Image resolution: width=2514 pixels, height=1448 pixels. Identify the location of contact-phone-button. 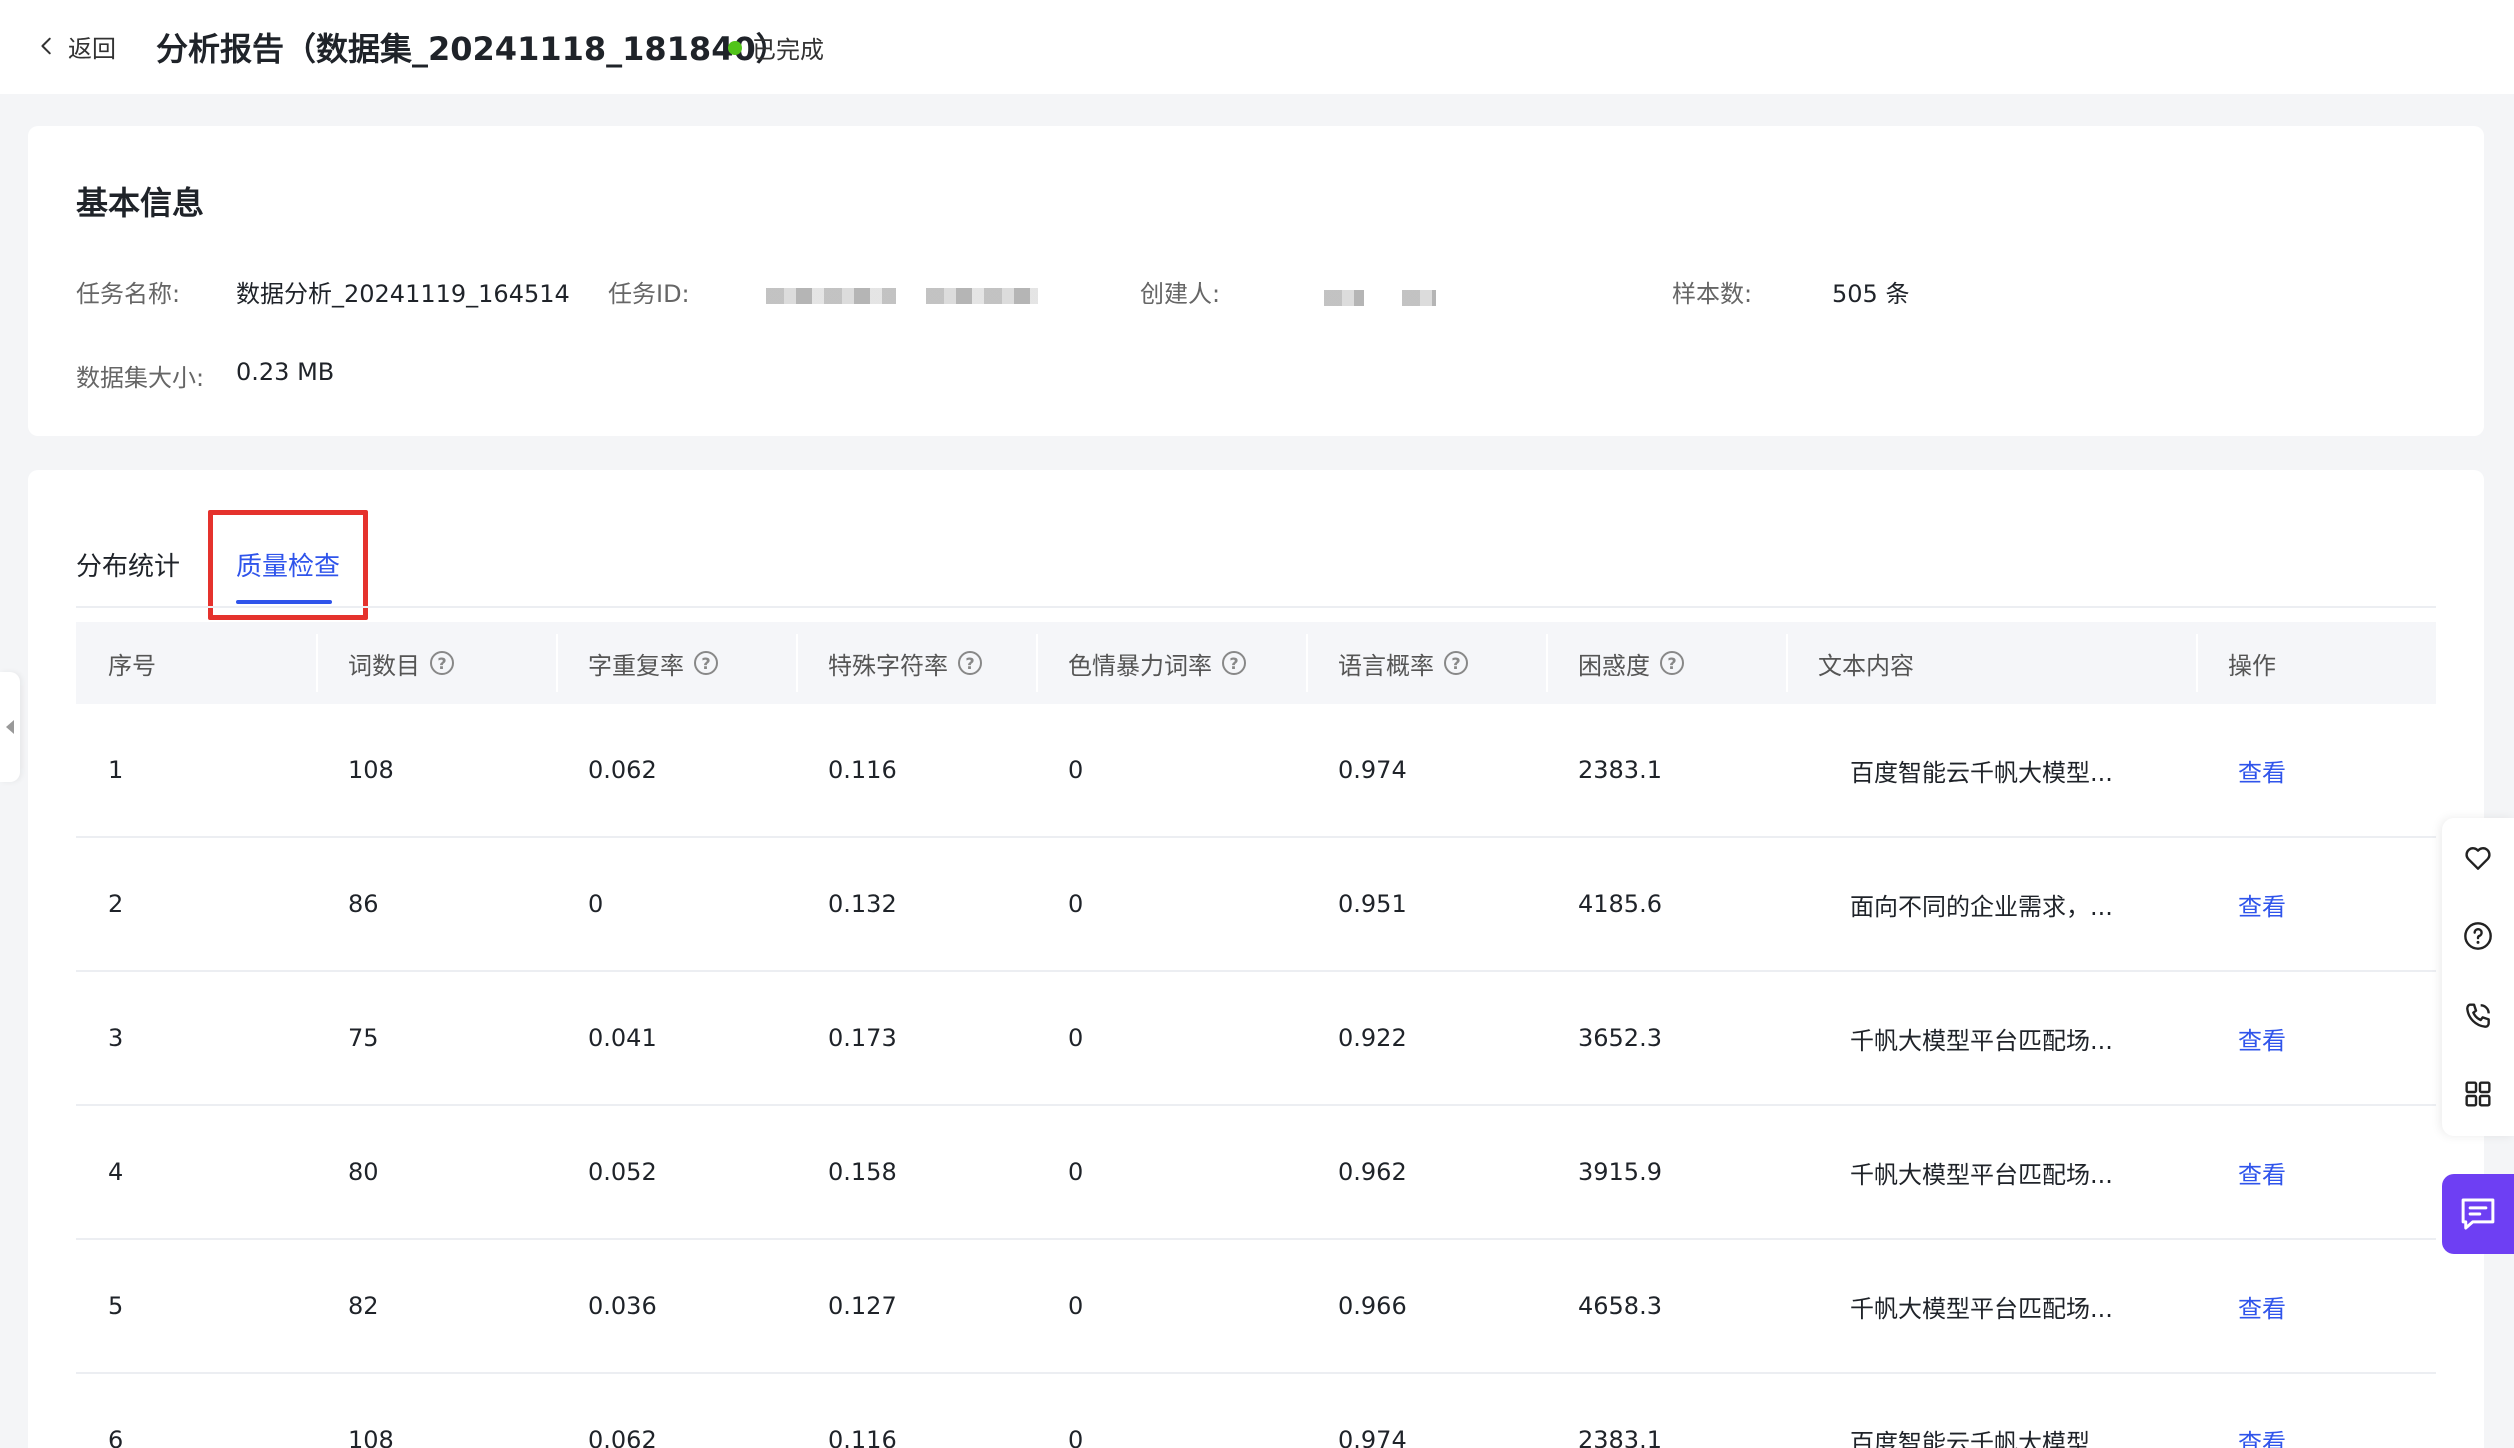
(2478, 1016).